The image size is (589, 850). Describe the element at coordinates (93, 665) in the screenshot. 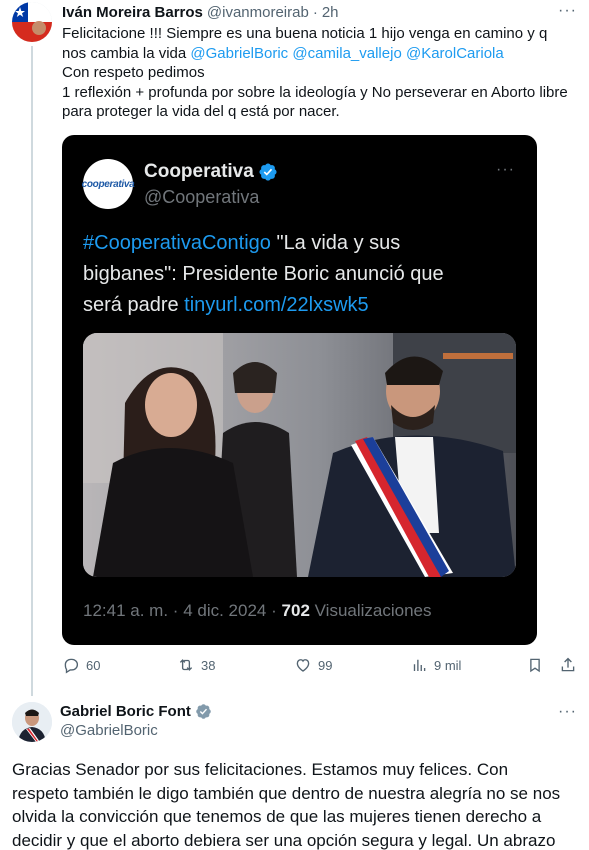

I see `reply-count: 60` at that location.